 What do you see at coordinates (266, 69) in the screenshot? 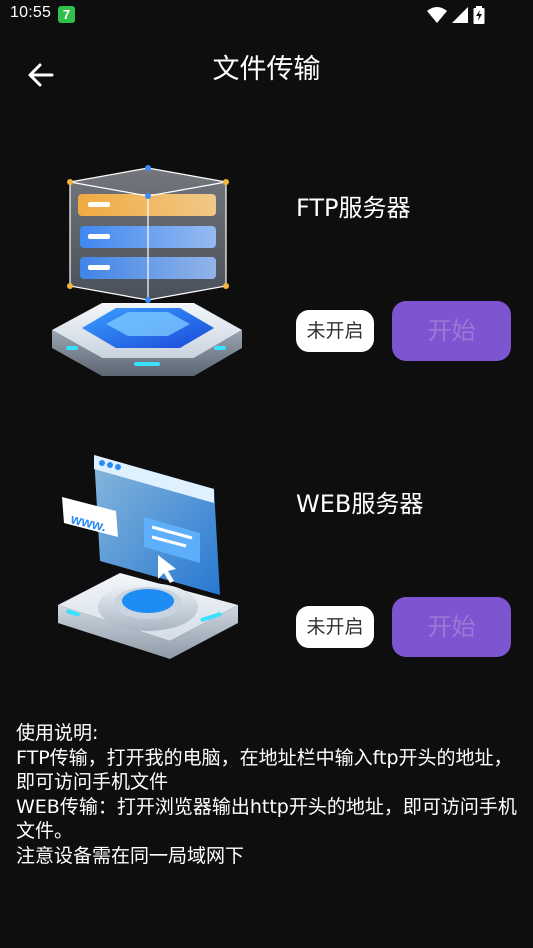
I see `page-title: 文件传输` at bounding box center [266, 69].